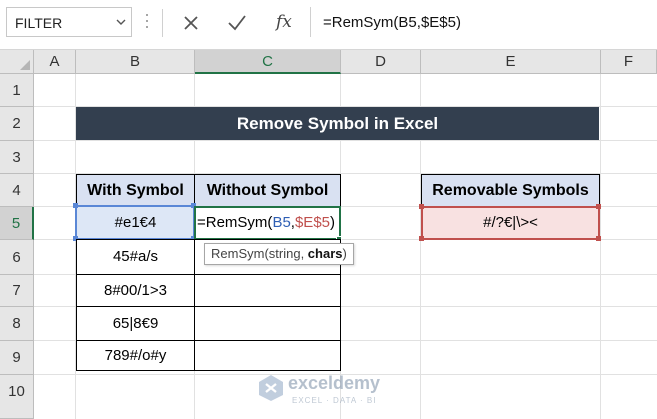 The width and height of the screenshot is (657, 419). Describe the element at coordinates (334, 400) in the screenshot. I see `watermark-tagline: EXCEL · DATA · BI` at that location.